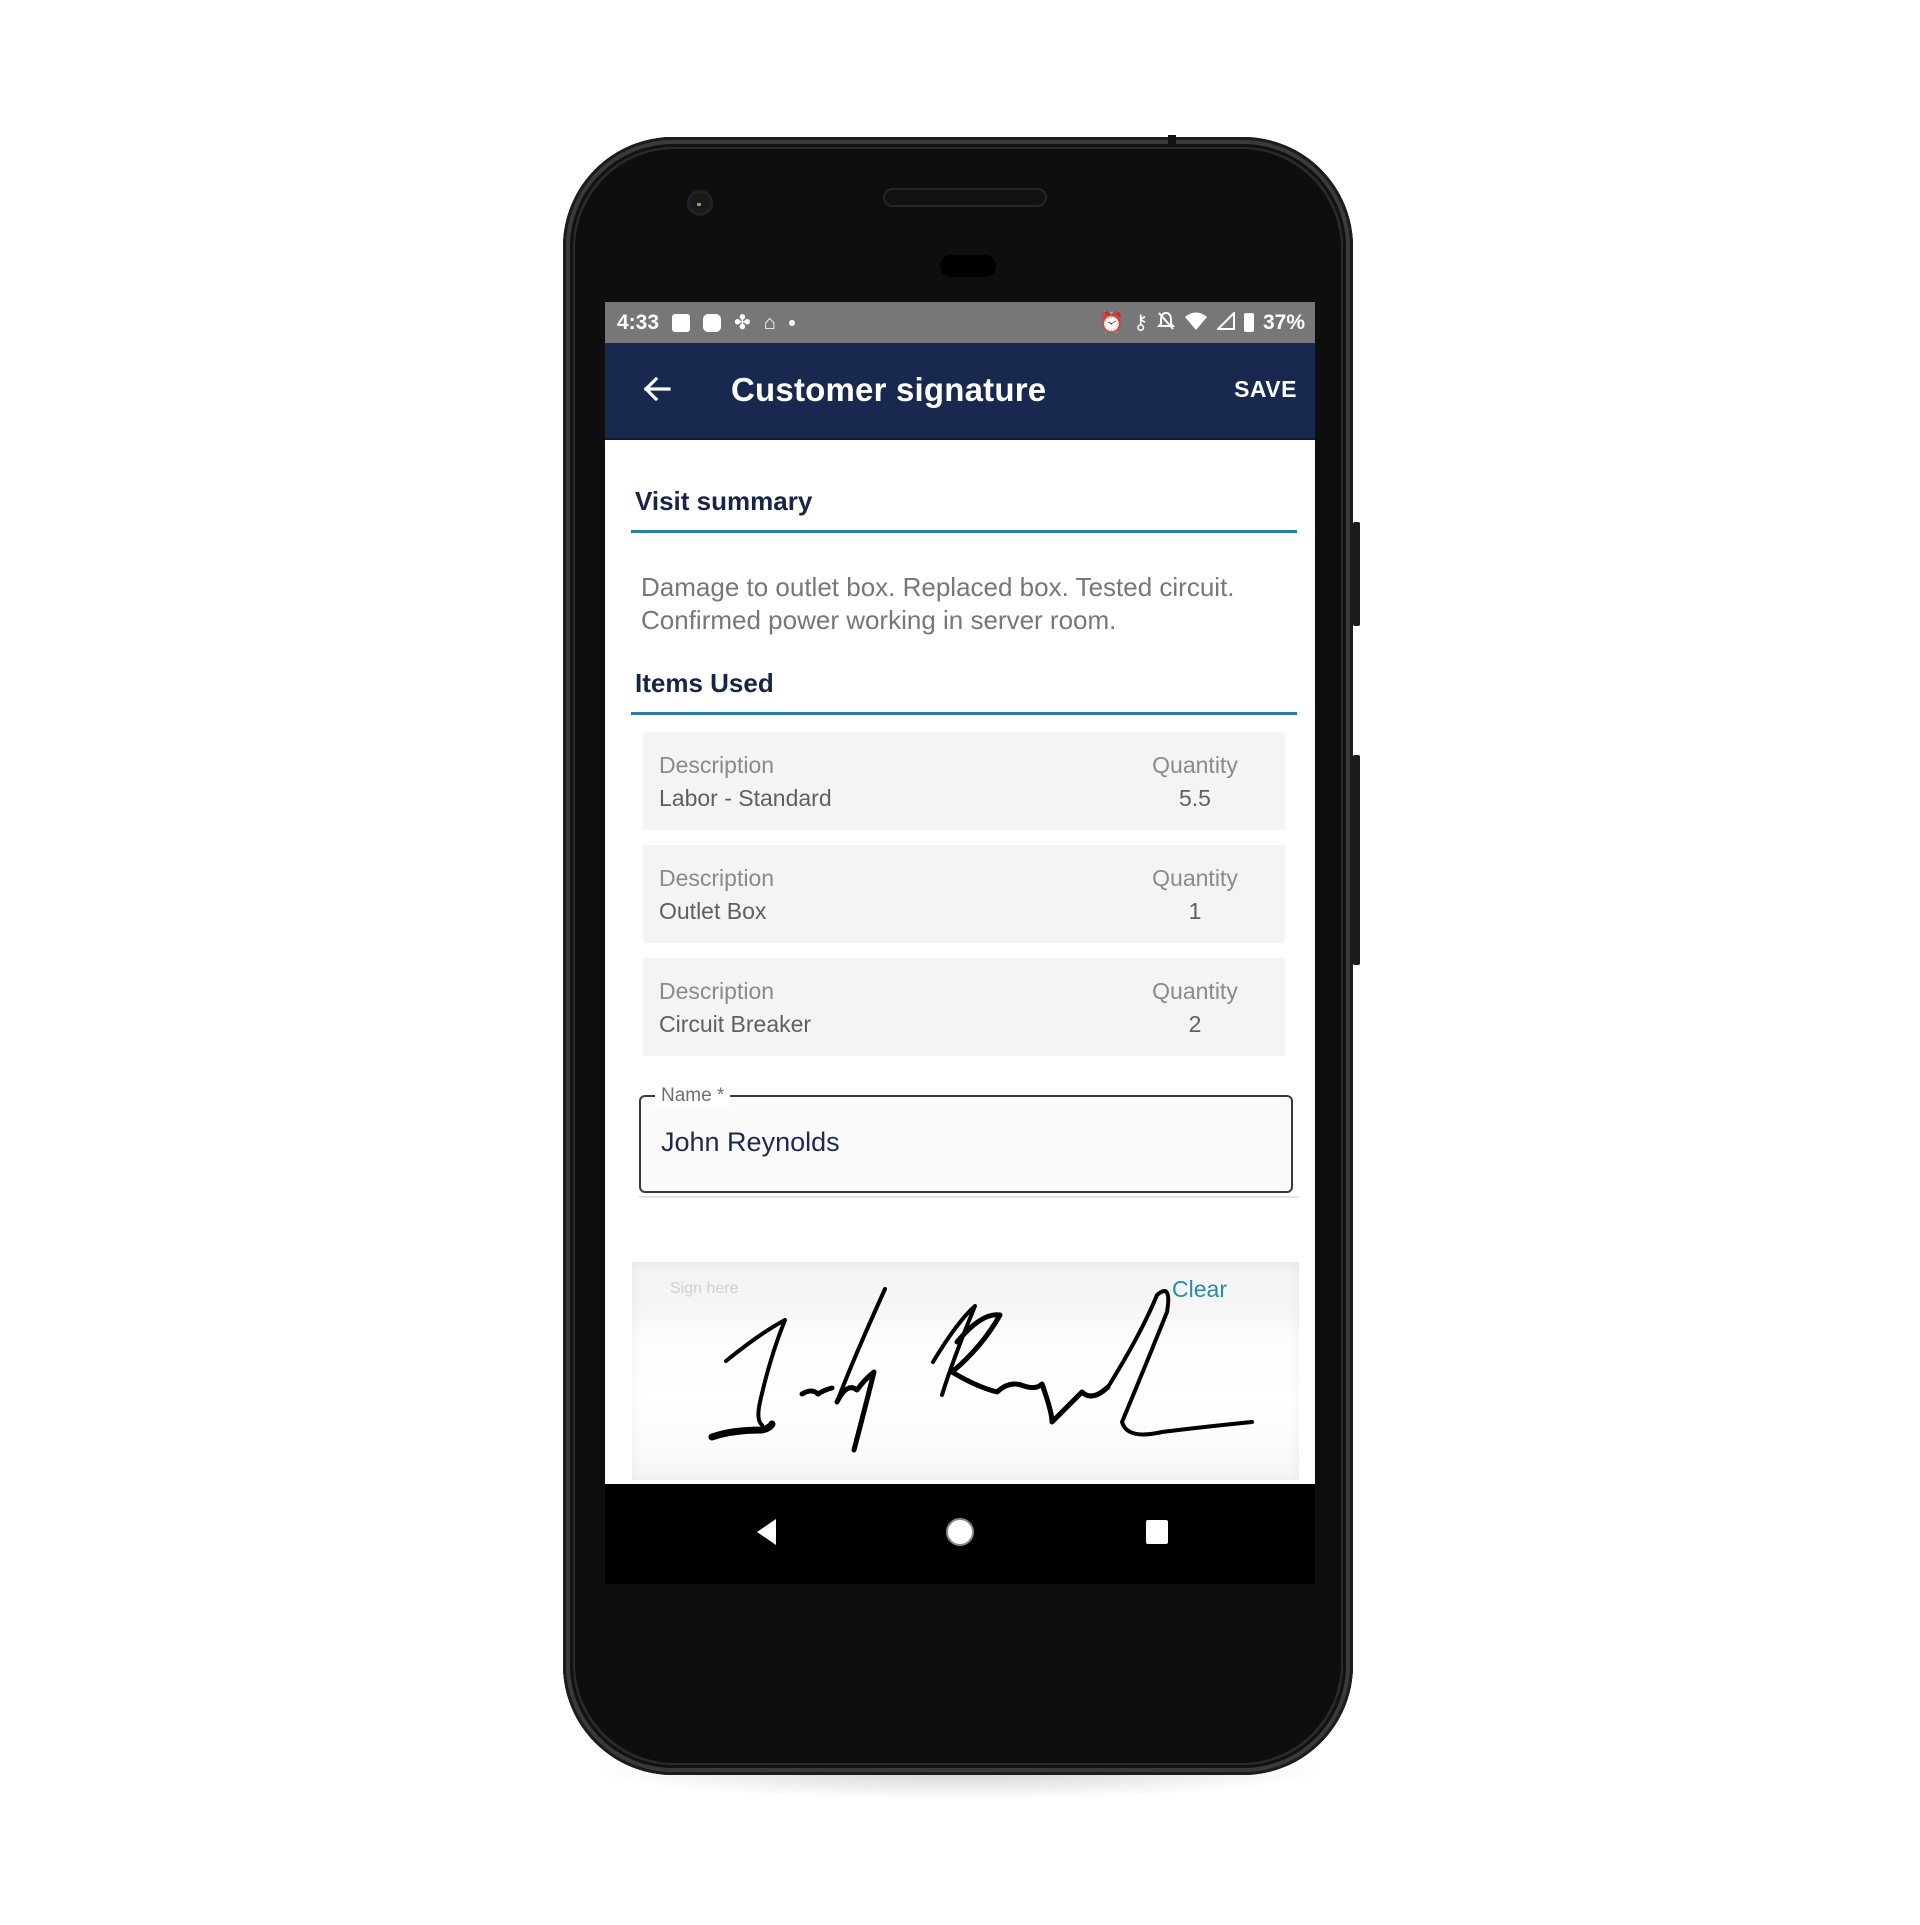 This screenshot has width=1920, height=1925. I want to click on back-button, so click(657, 389).